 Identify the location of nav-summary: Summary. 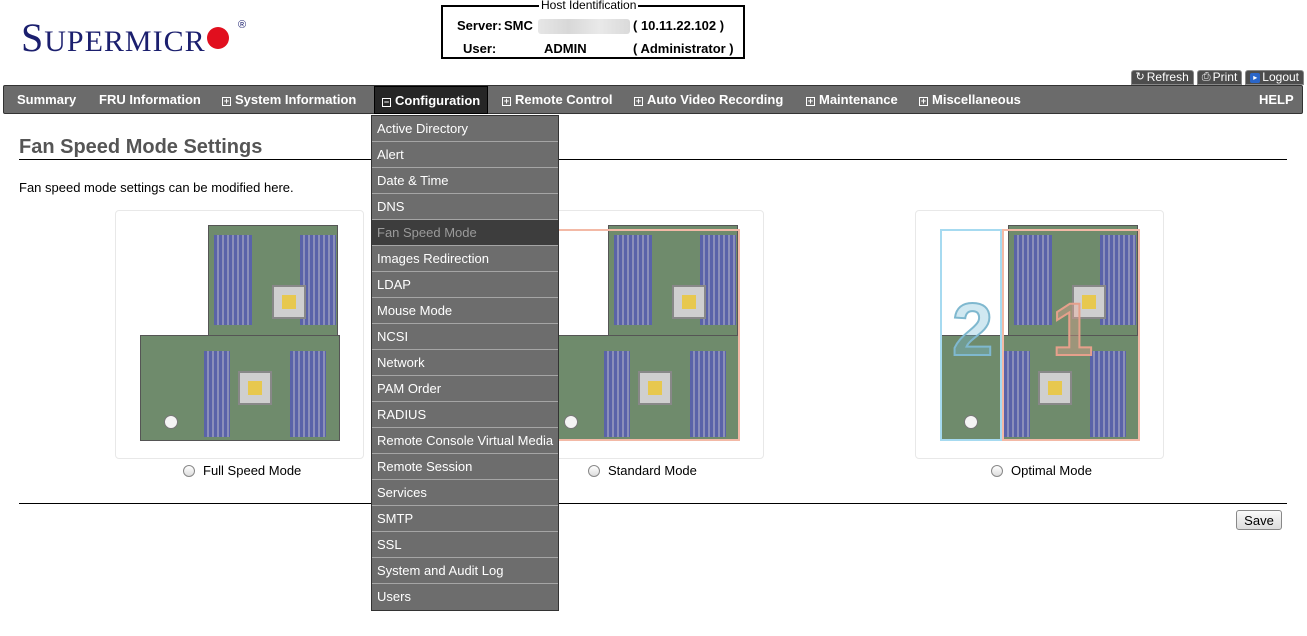
(46, 99).